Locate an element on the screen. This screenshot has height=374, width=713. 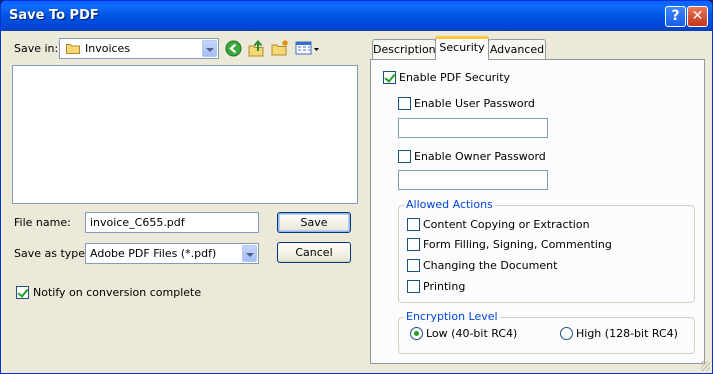
tab-advanced: Advanced is located at coordinates (517, 49).